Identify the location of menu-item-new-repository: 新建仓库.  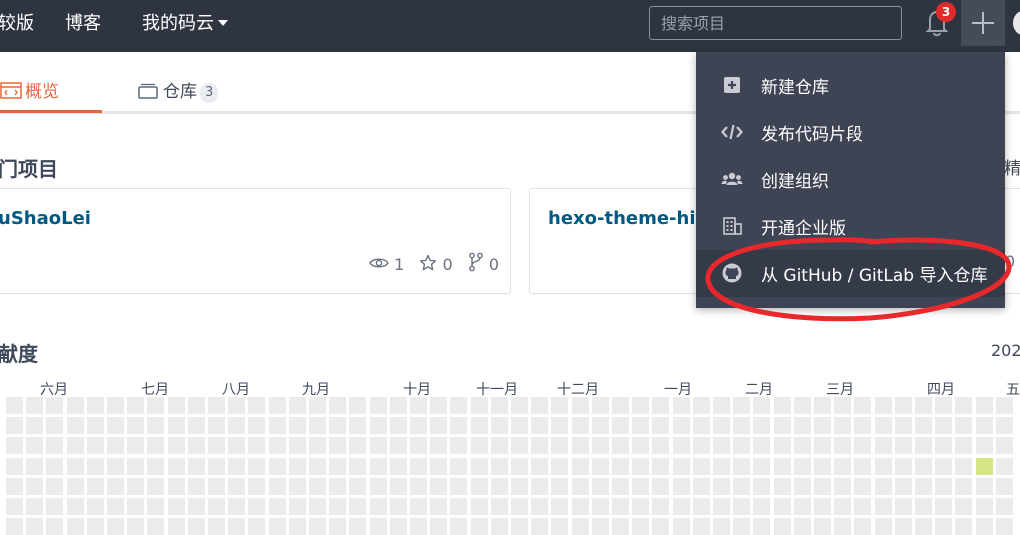
(850, 85).